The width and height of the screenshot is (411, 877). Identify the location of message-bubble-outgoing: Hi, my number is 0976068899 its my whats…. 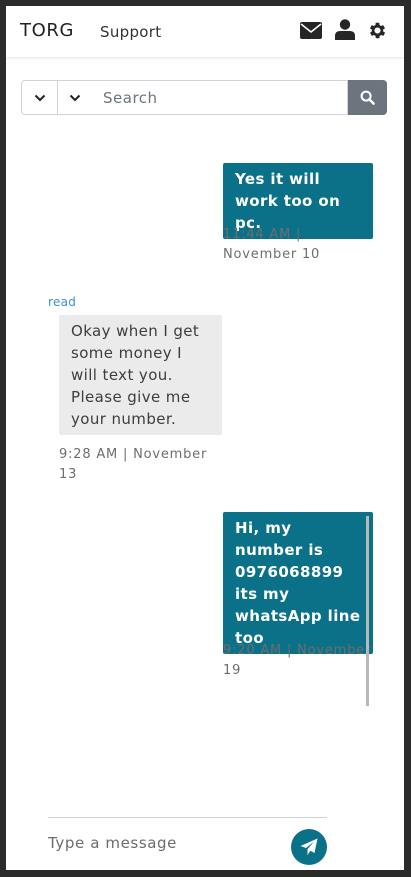
(298, 583).